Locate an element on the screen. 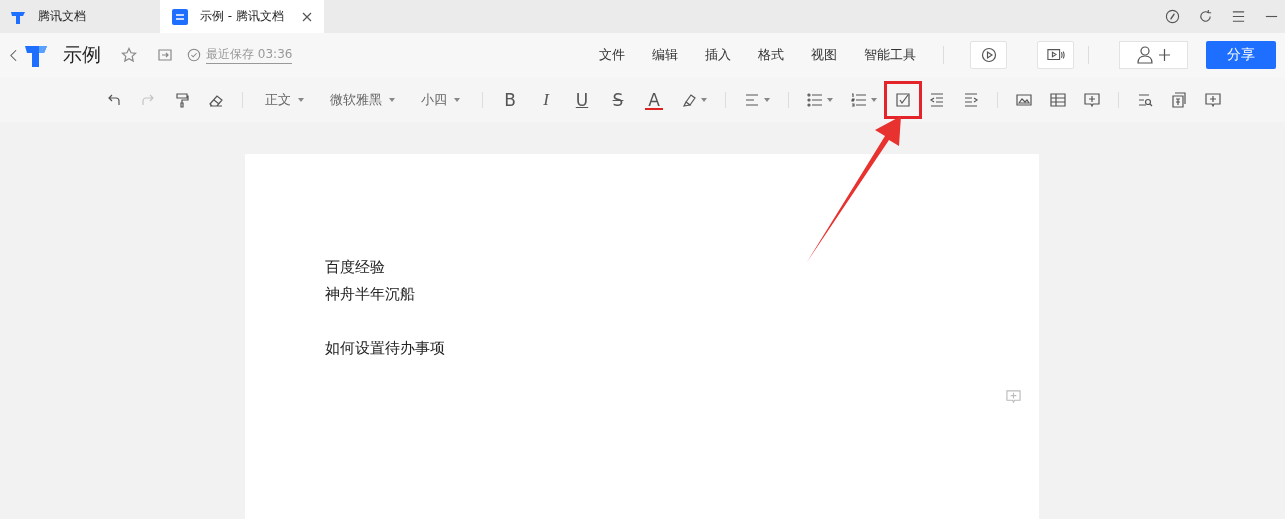 The height and width of the screenshot is (519, 1285). paragraph-text: 如何设置待办事项 is located at coordinates (385, 348).